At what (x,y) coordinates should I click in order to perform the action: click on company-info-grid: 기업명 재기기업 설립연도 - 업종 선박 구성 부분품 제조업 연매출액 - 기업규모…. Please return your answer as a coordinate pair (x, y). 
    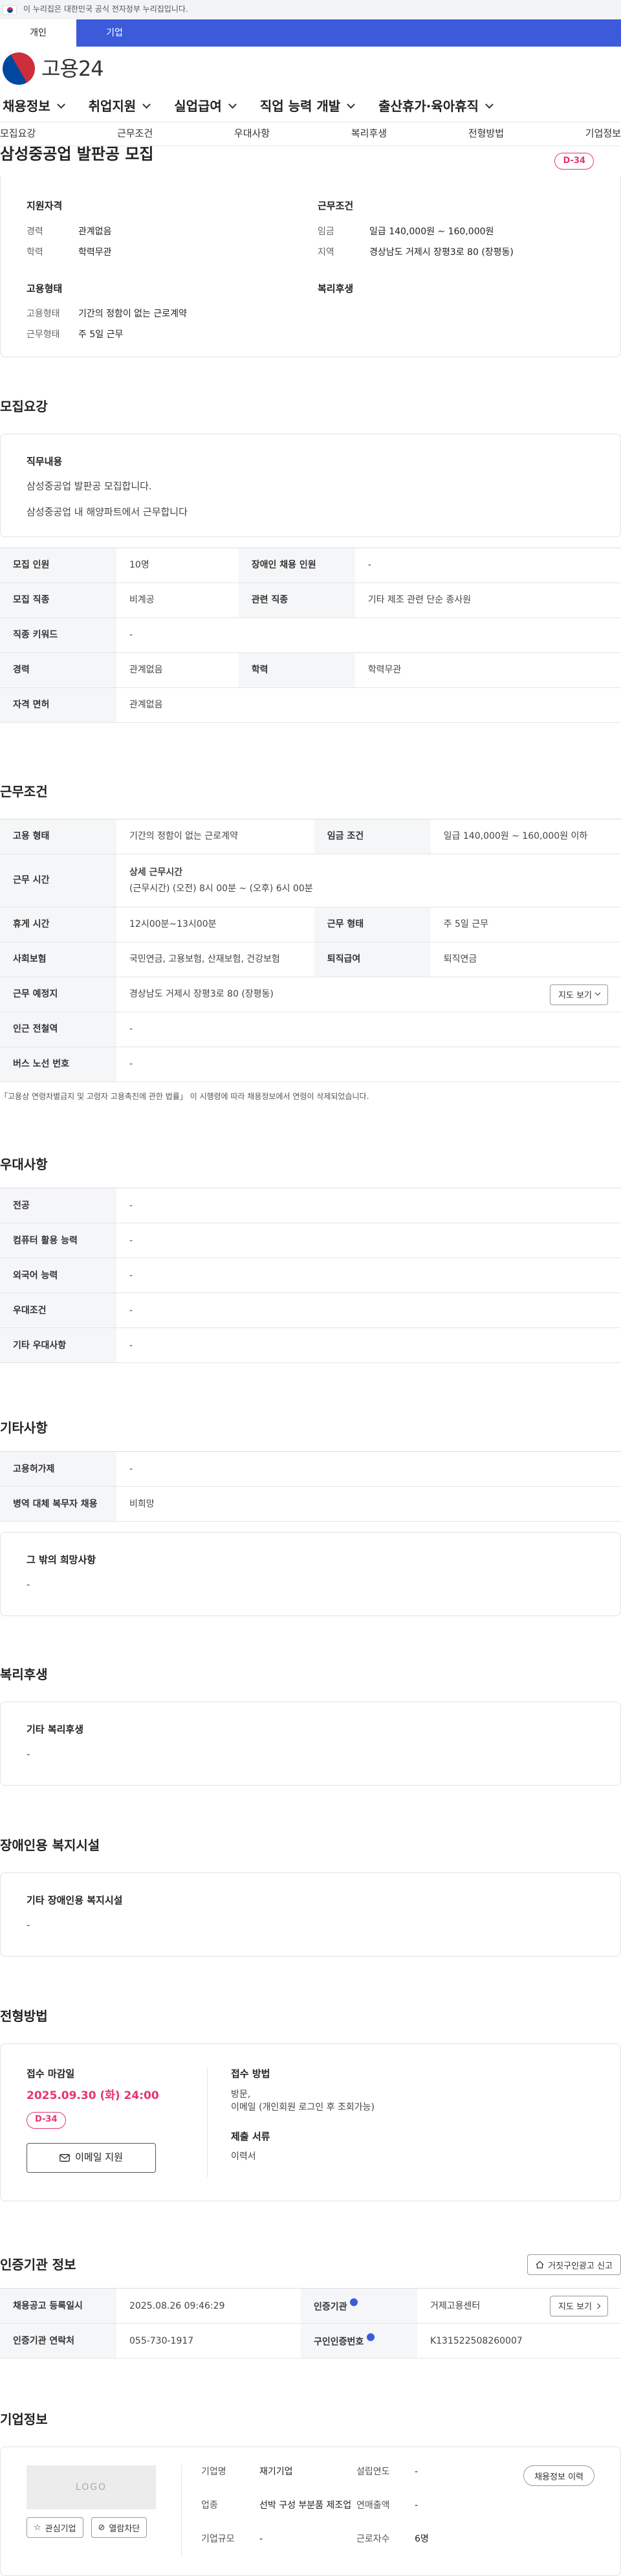
    Looking at the image, I should click on (350, 2511).